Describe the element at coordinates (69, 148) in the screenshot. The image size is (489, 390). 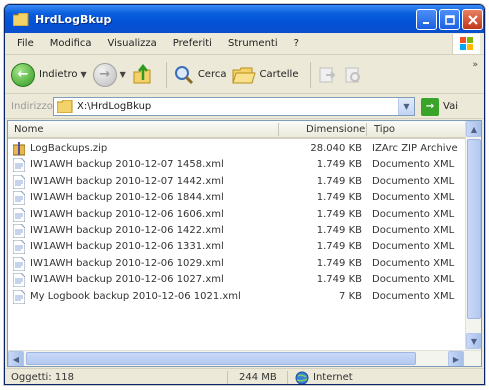
I see `file-name: LogBackups.zip` at that location.